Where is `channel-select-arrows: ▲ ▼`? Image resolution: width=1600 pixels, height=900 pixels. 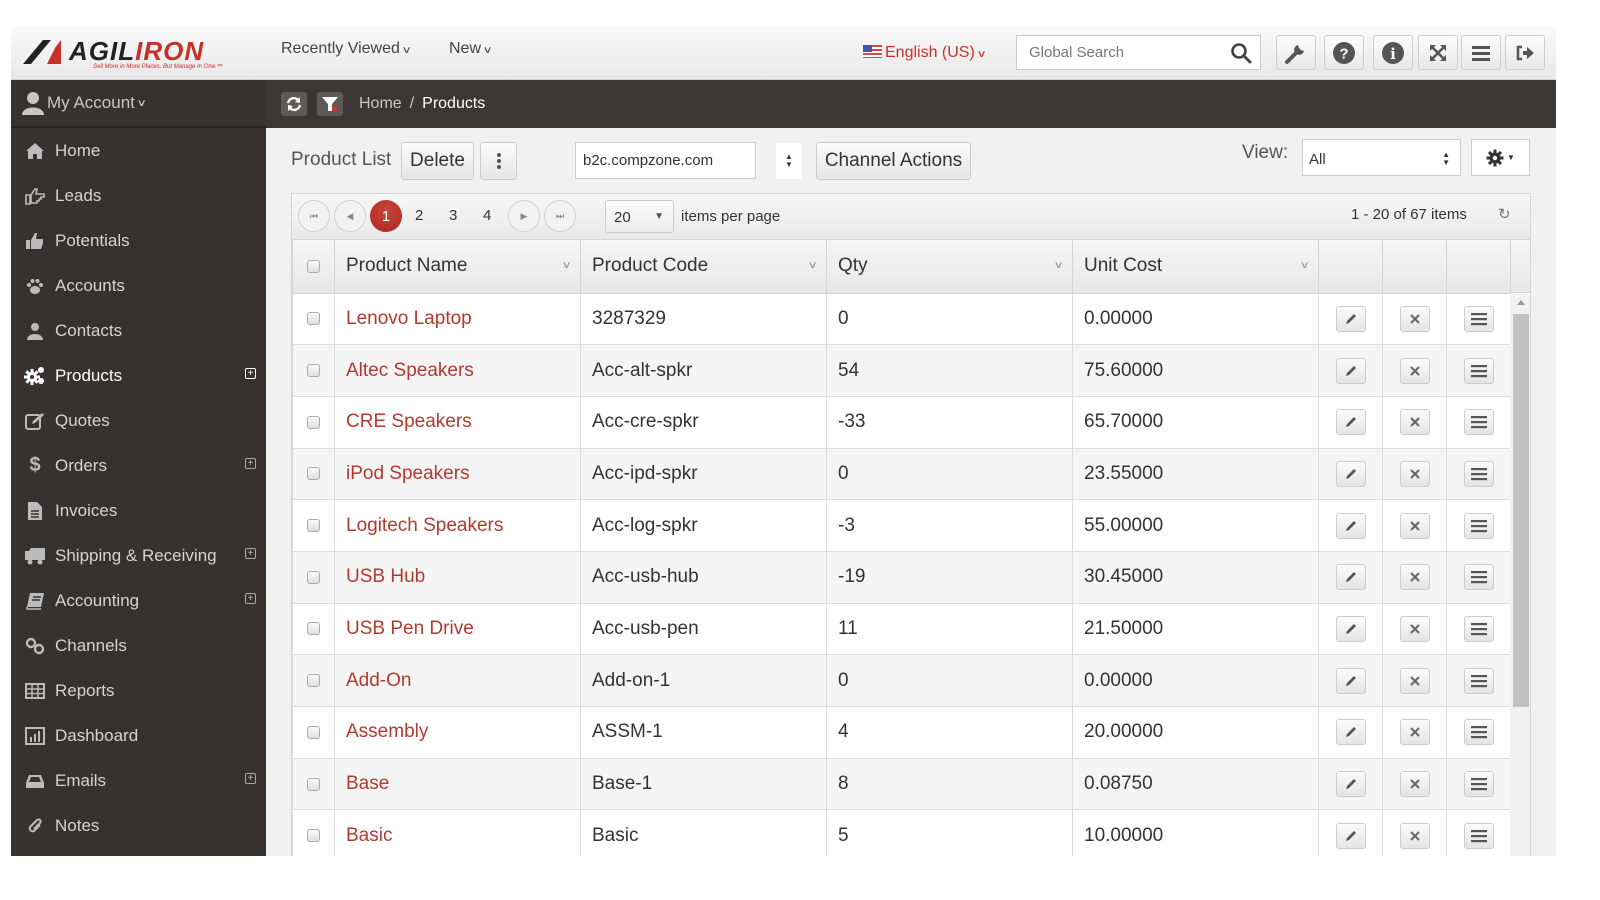
channel-select-arrows: ▲ ▼ is located at coordinates (789, 161).